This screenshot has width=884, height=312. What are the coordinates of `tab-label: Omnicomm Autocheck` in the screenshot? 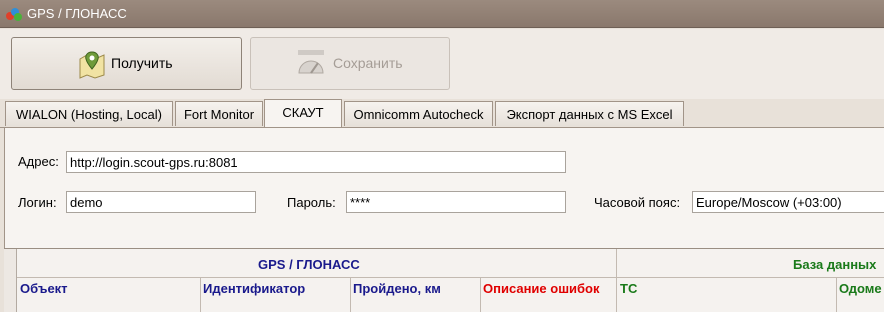 It's located at (418, 114).